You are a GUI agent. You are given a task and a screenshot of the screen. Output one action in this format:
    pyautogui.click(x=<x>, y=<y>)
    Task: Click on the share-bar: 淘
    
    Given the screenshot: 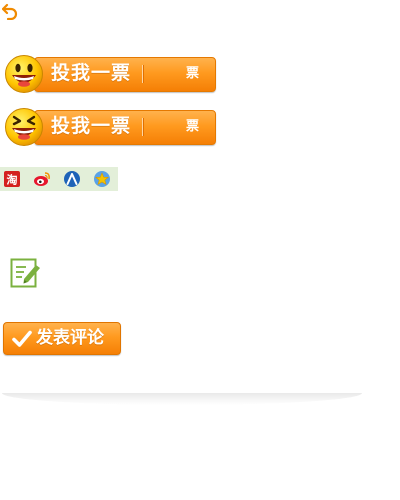 What is the action you would take?
    pyautogui.click(x=59, y=179)
    